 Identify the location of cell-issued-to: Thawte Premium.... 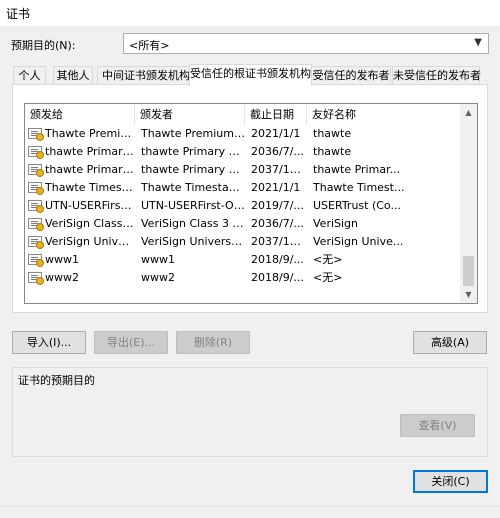
(80, 134).